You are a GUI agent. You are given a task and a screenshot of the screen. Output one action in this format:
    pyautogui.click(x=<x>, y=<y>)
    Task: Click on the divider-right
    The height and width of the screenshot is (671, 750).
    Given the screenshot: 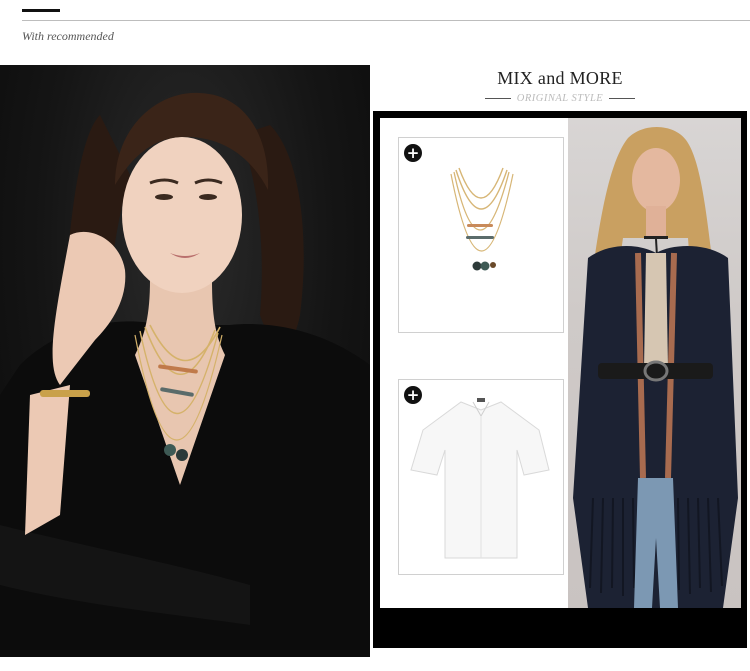 What is the action you would take?
    pyautogui.click(x=622, y=98)
    